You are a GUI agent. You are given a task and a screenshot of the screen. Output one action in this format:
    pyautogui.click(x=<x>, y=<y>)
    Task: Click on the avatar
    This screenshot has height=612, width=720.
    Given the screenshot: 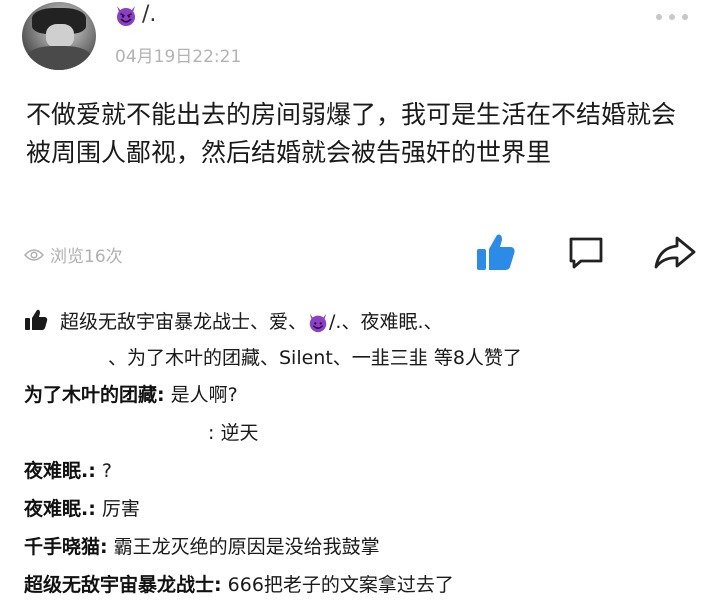 What is the action you would take?
    pyautogui.click(x=59, y=36)
    